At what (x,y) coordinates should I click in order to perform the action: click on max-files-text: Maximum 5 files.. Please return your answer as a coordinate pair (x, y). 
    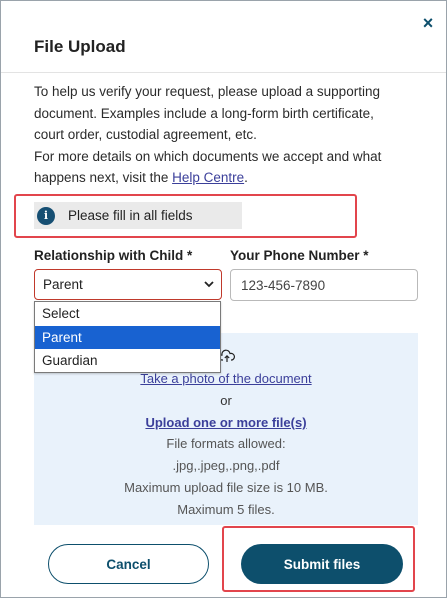
    Looking at the image, I should click on (226, 509).